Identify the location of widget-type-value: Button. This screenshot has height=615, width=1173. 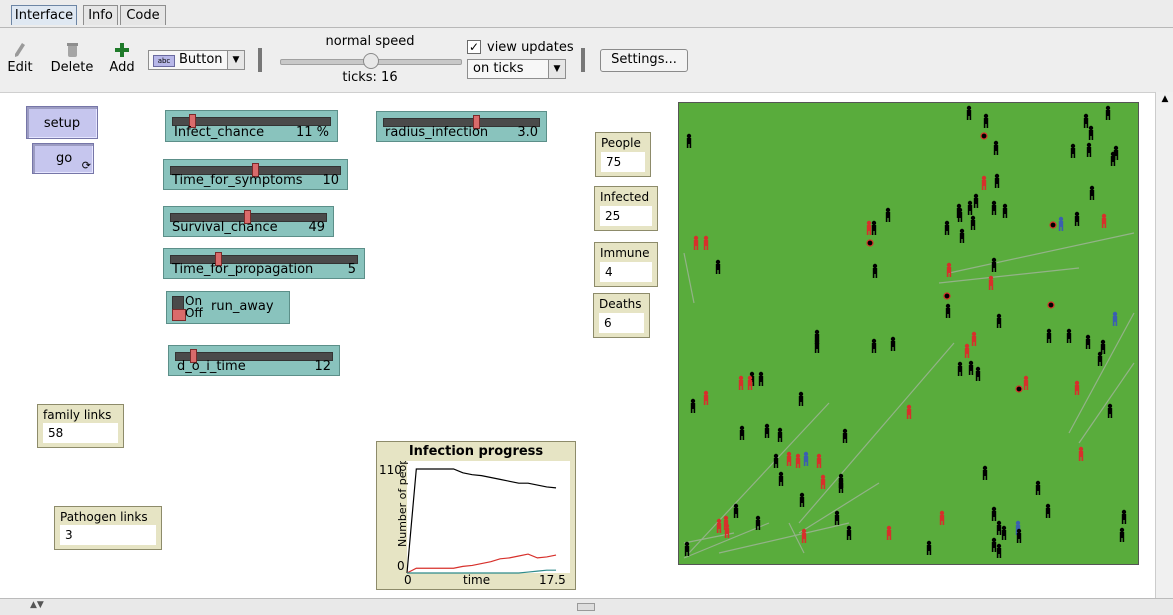
(201, 59).